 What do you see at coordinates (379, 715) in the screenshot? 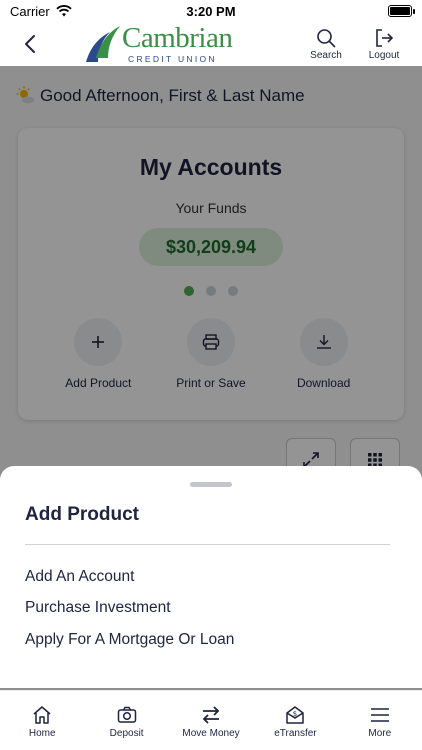
I see `menu-icon` at bounding box center [379, 715].